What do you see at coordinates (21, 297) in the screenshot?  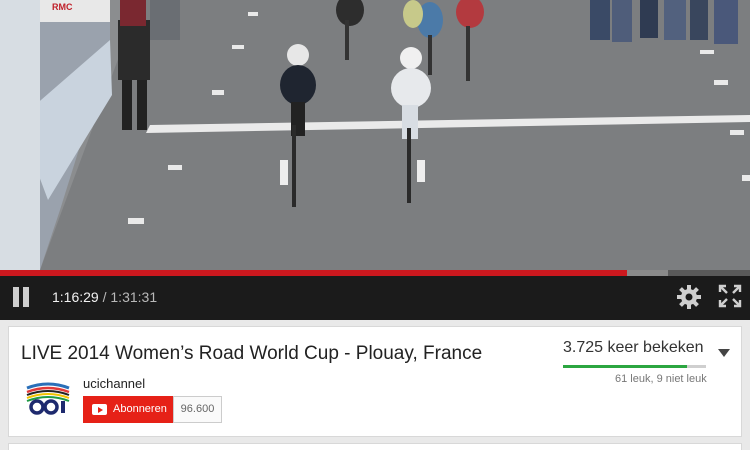 I see `pause-button` at bounding box center [21, 297].